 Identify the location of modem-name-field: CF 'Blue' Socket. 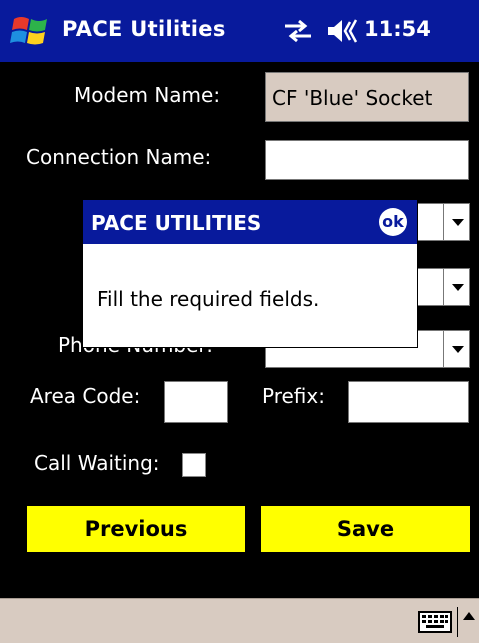
(367, 97).